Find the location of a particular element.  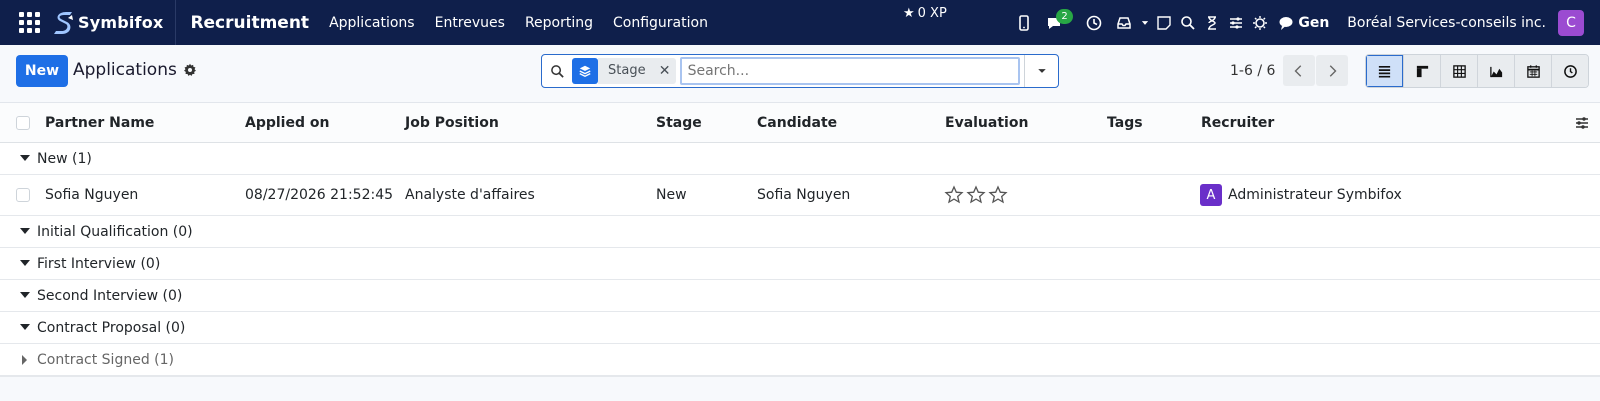

activity-view-button is located at coordinates (1569, 71).